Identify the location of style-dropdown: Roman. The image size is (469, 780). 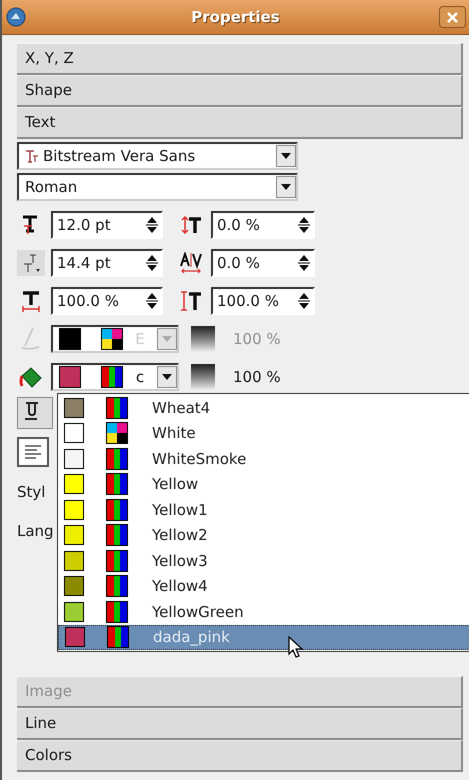
(157, 187).